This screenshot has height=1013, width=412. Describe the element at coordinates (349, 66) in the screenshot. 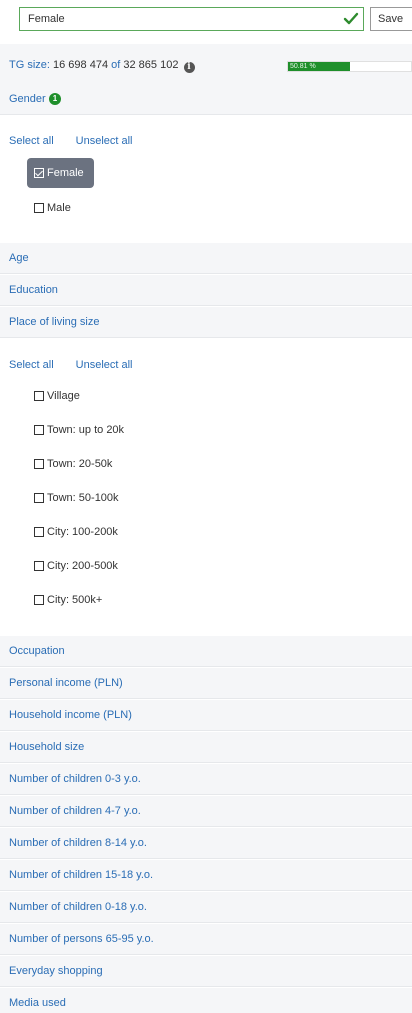

I see `tg-progress-bar: 50.81 %` at that location.